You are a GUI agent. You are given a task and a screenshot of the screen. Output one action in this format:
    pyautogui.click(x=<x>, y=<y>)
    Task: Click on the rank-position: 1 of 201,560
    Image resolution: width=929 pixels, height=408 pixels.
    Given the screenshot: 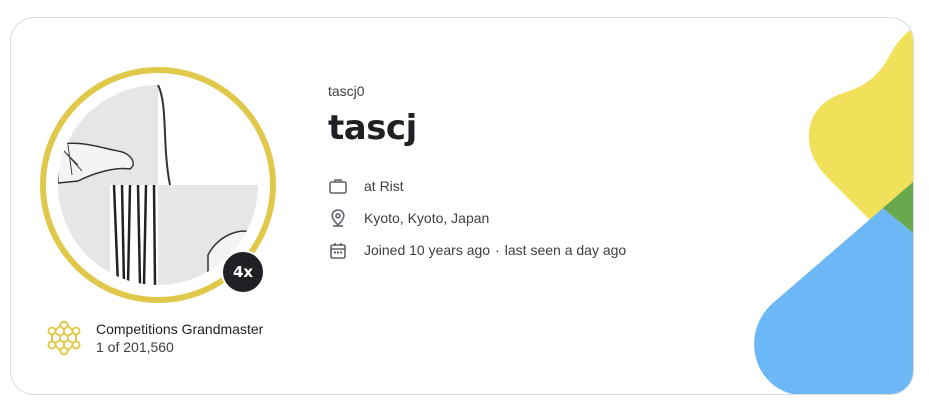 What is the action you would take?
    pyautogui.click(x=135, y=347)
    